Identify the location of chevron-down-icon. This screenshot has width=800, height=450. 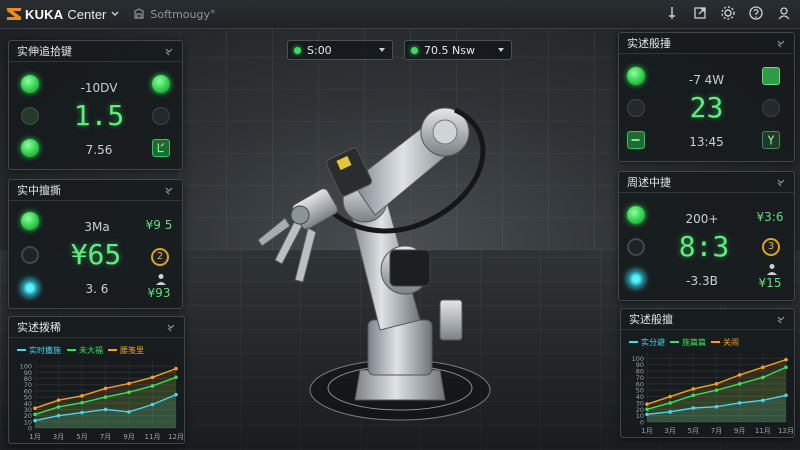
(115, 14).